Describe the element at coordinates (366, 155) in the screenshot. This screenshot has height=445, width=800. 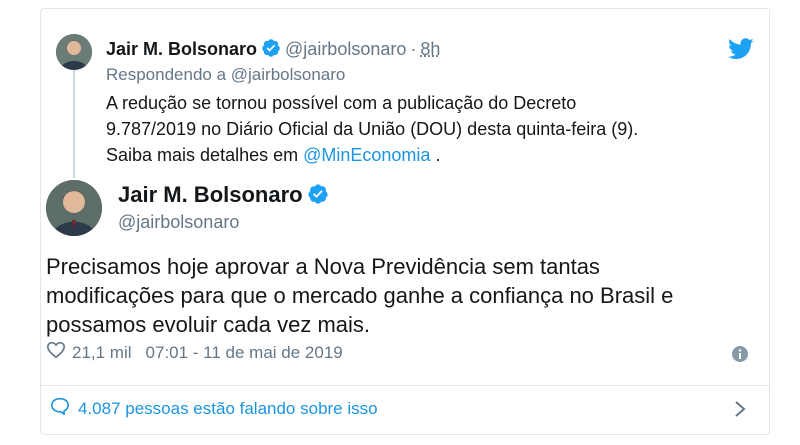
I see `mention-link: @MinEconomia` at that location.